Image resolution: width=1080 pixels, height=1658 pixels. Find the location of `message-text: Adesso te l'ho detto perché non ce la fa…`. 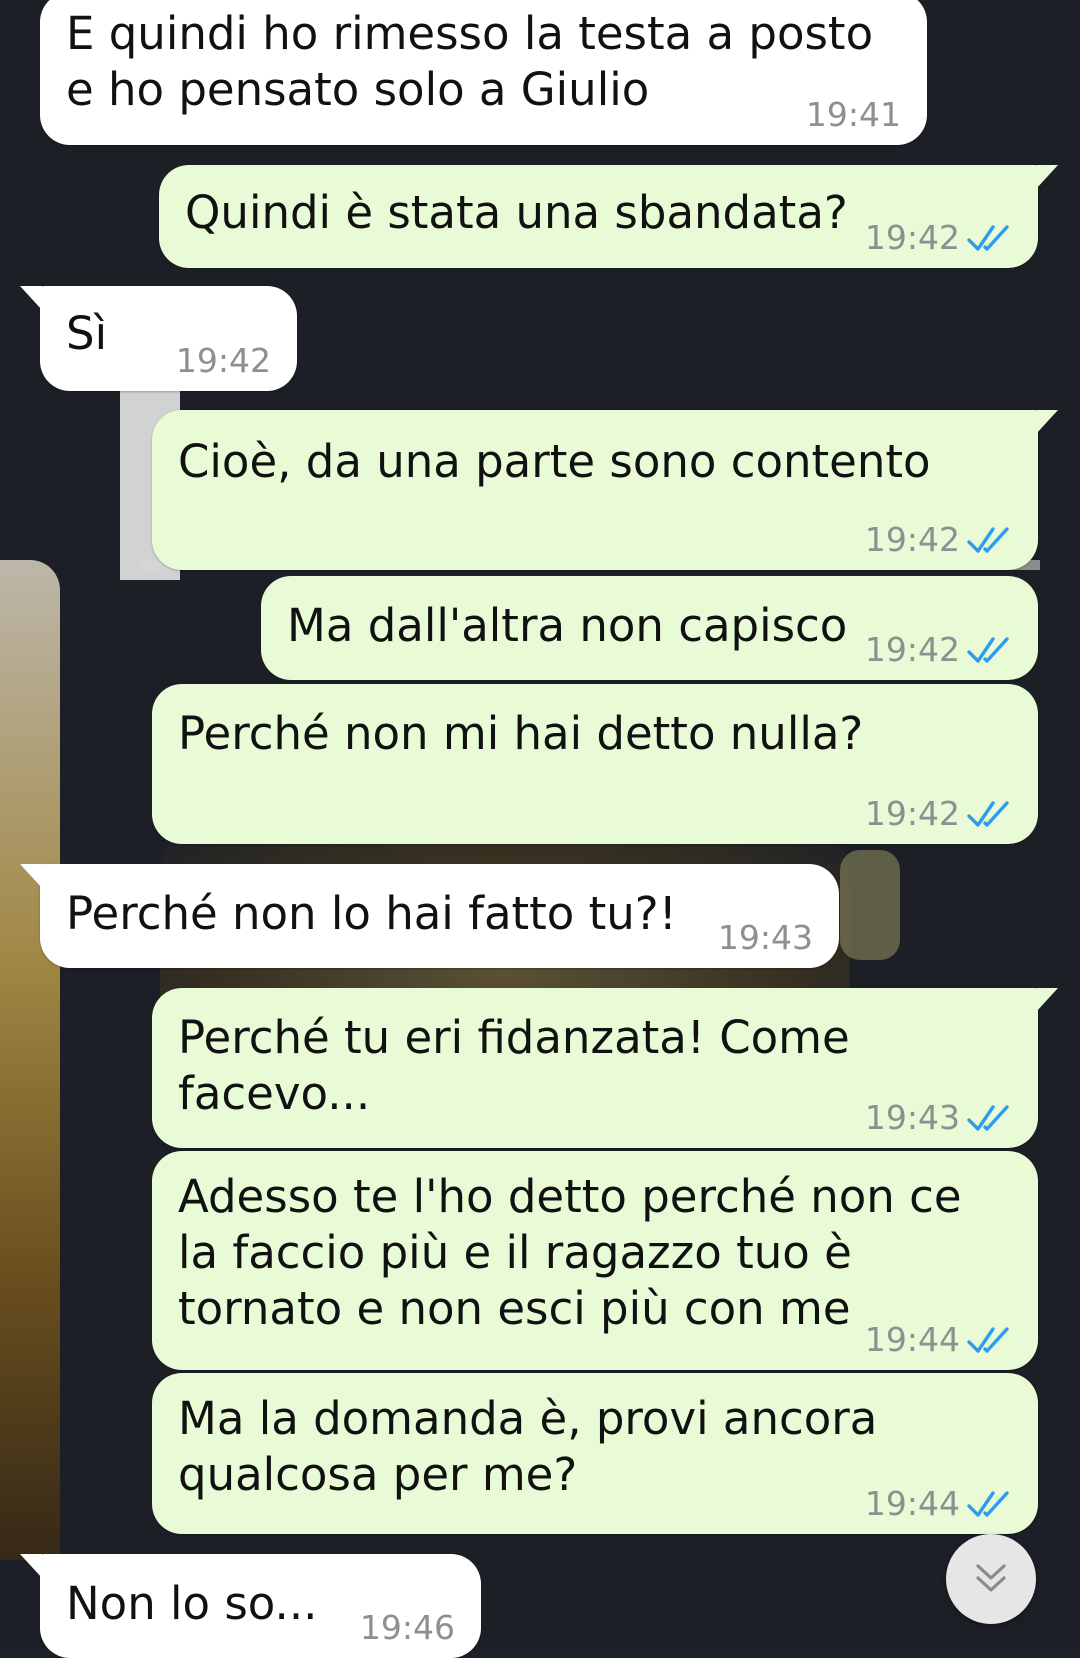

message-text: Adesso te l'ho detto perché non ce la fa… is located at coordinates (577, 1252).